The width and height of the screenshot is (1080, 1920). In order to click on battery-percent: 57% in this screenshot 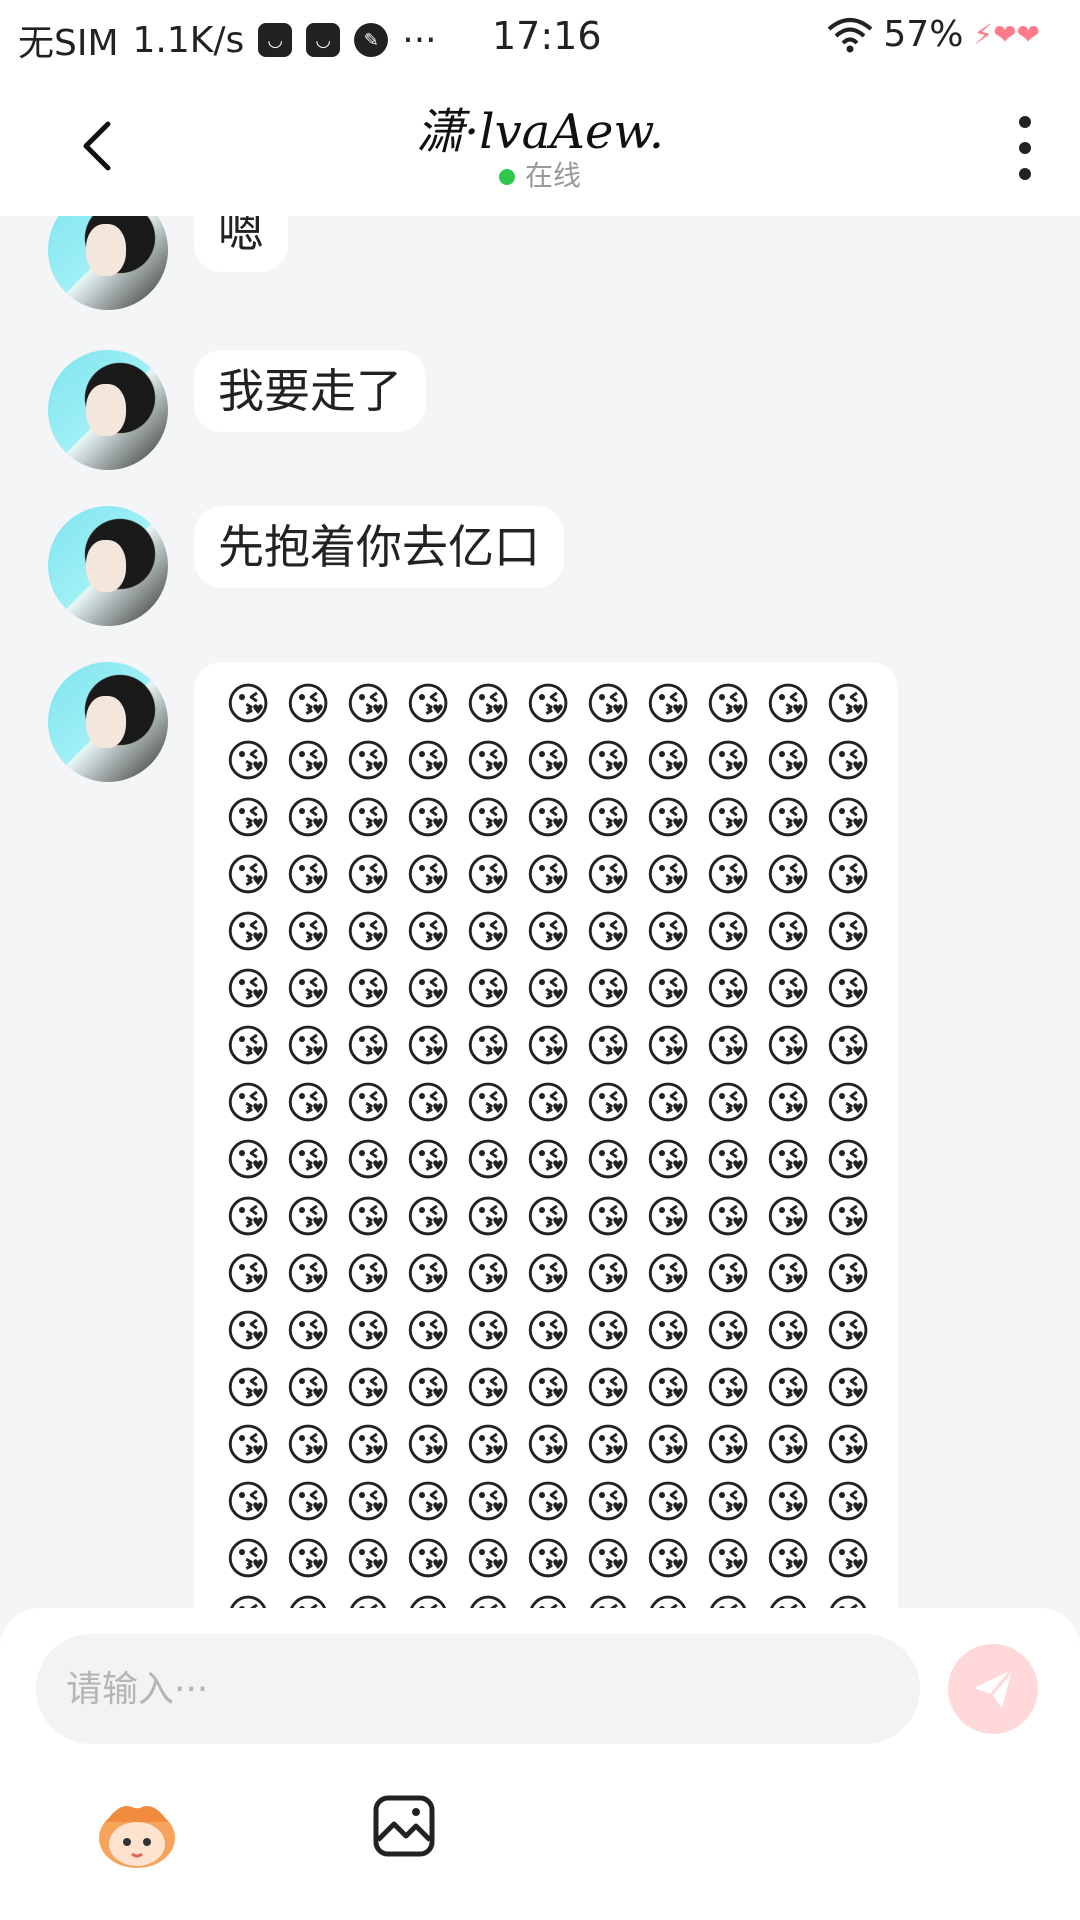, I will do `click(923, 34)`.